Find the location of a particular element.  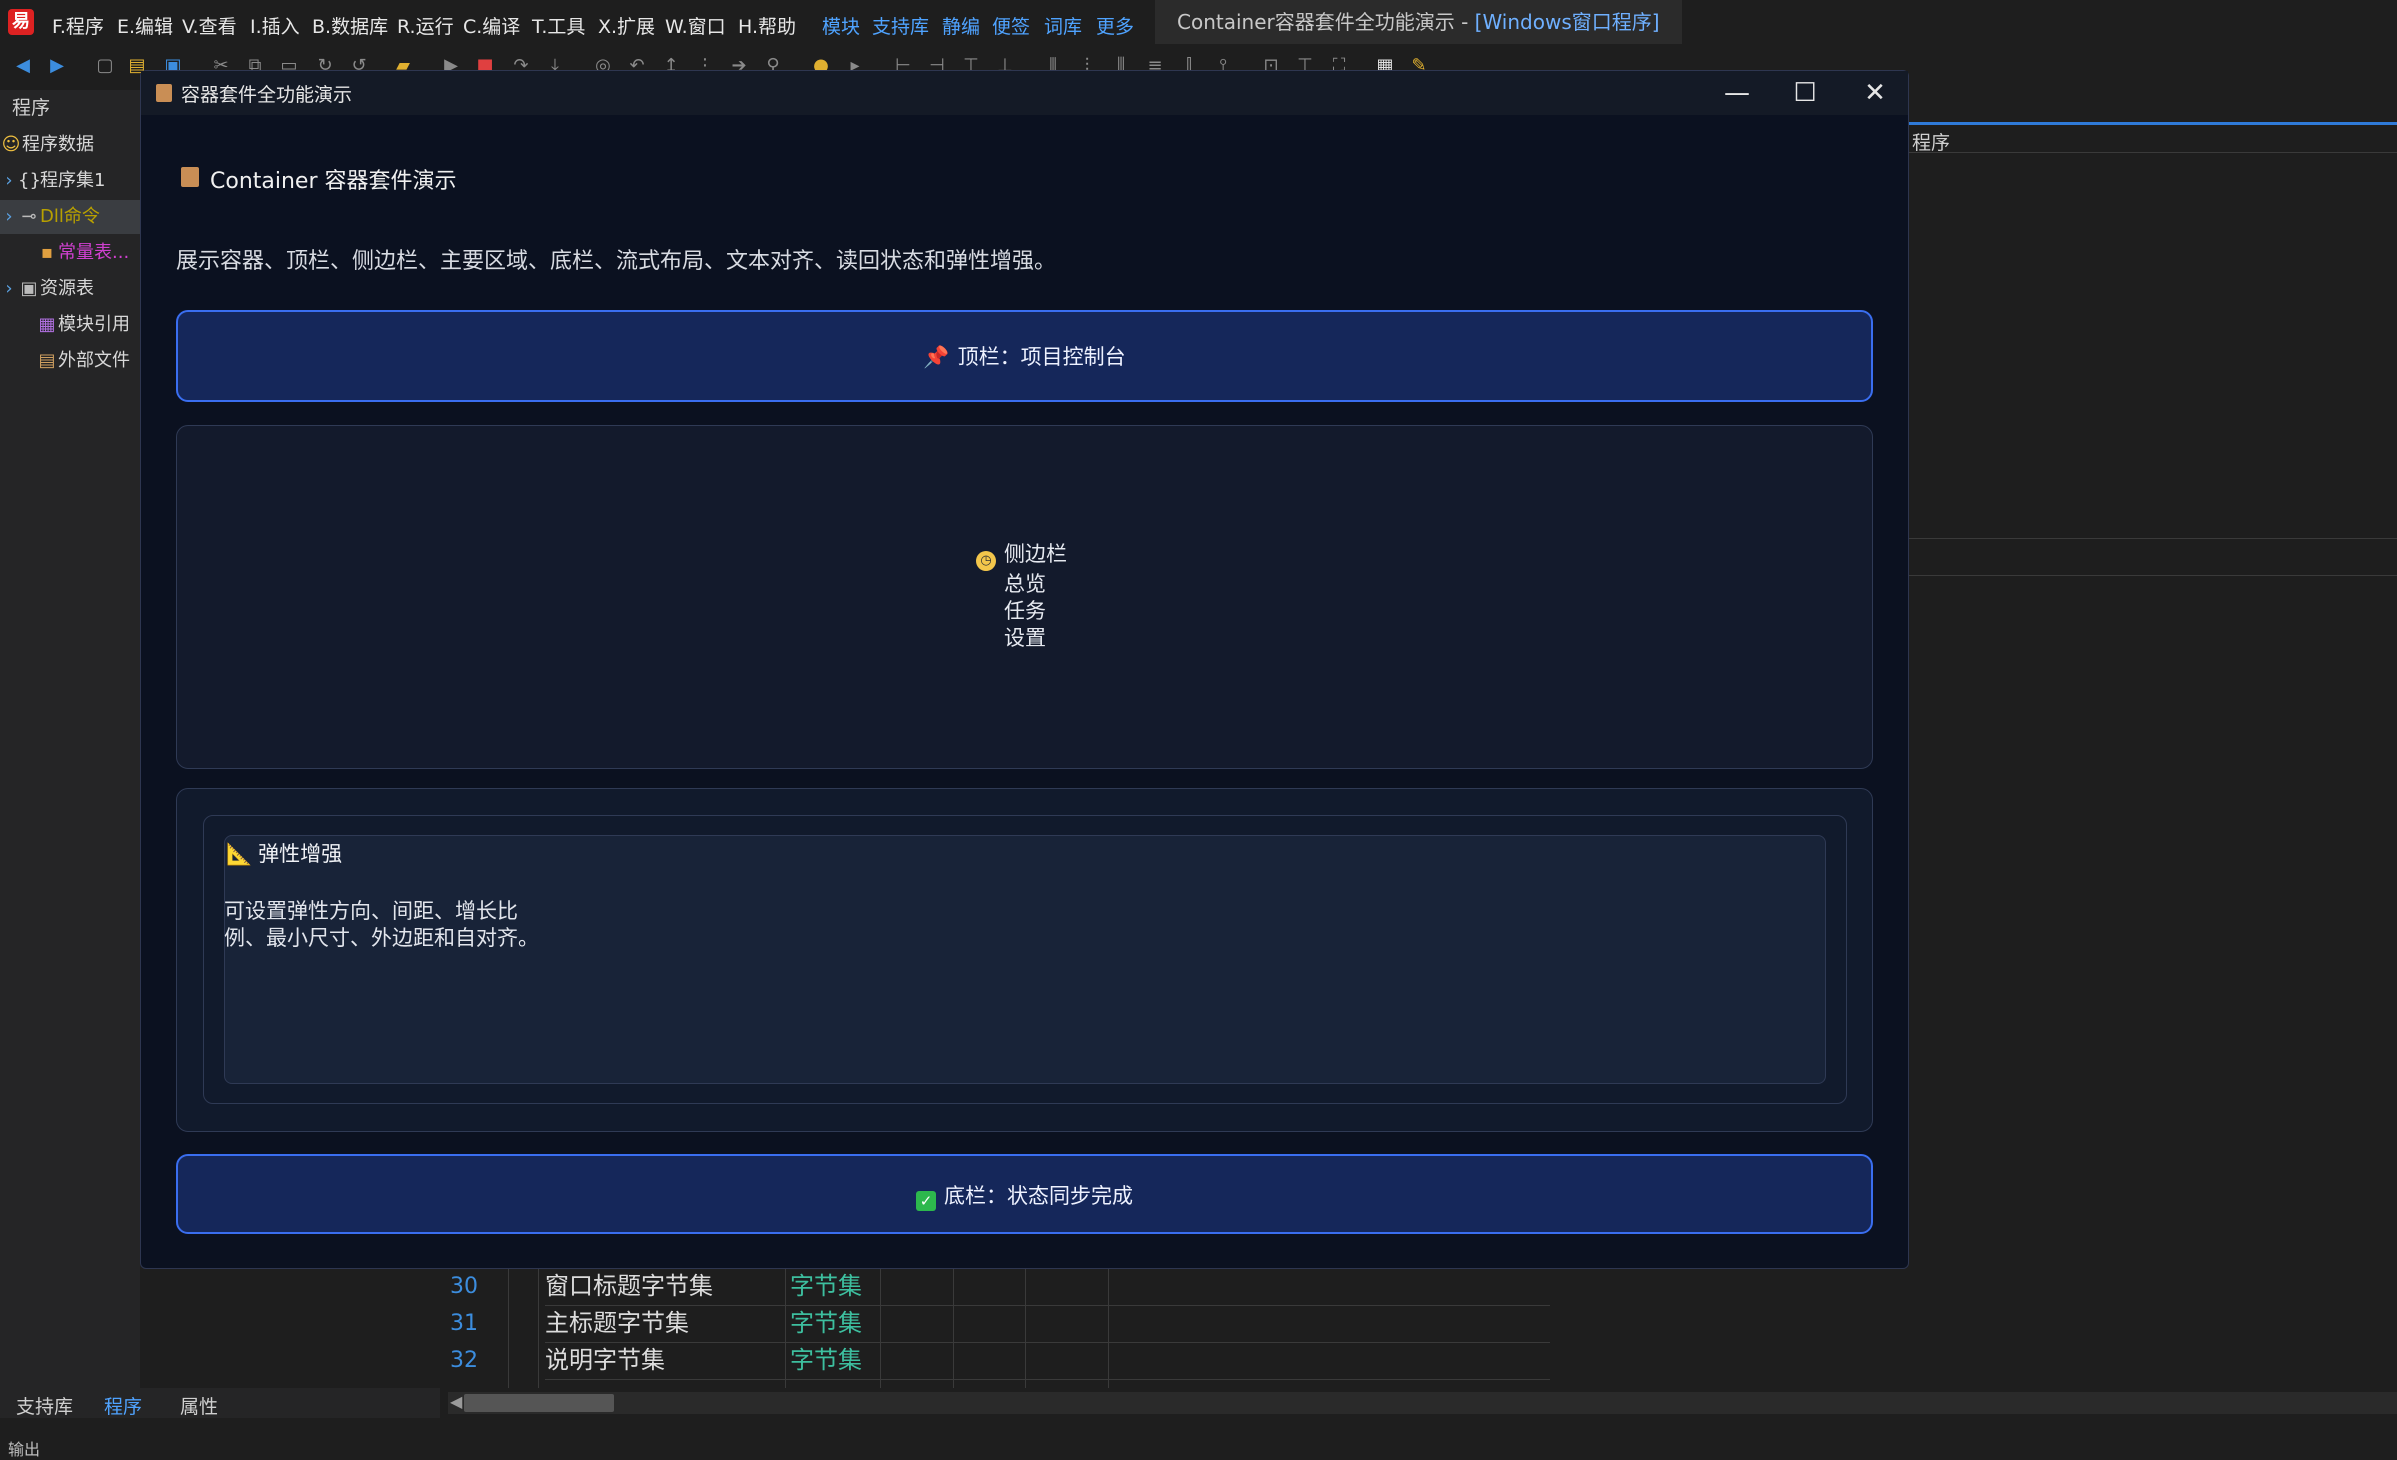

maximize-button: ☐ is located at coordinates (1805, 93).